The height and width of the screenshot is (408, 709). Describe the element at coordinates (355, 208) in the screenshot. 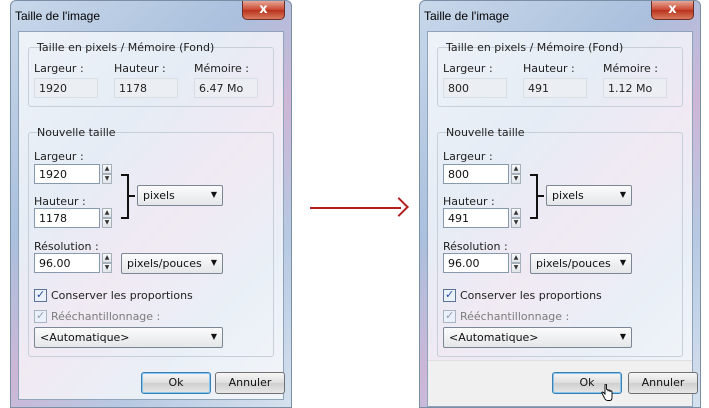

I see `transition-arrow-line` at that location.